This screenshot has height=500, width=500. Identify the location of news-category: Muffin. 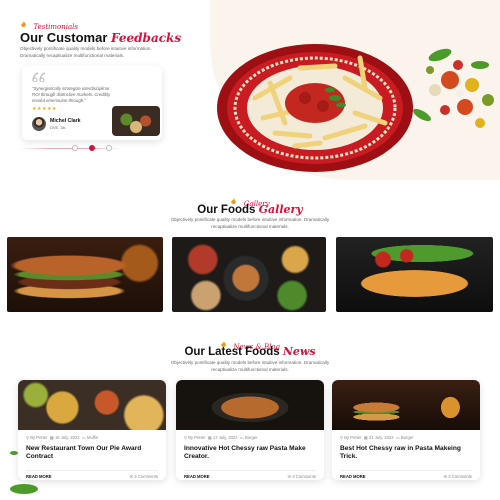
(93, 437).